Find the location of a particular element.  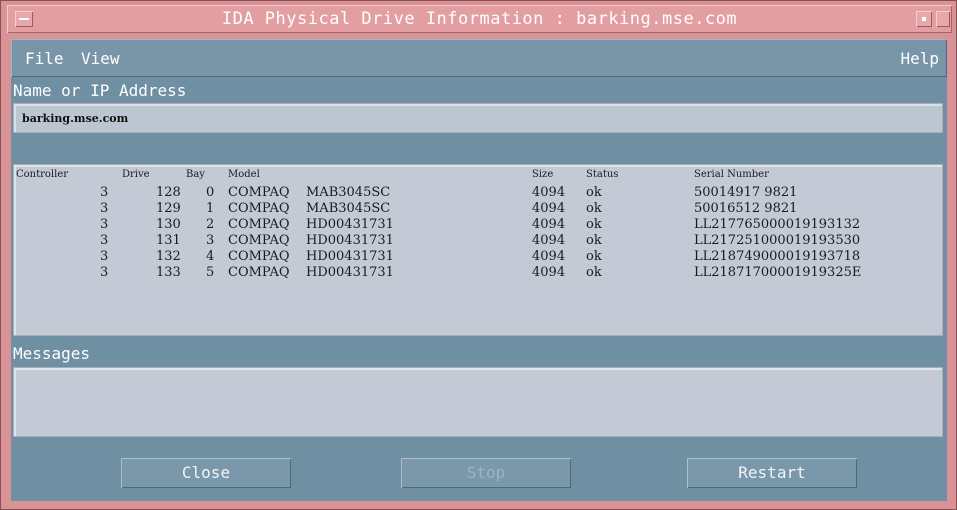

cell-drive: 132 is located at coordinates (168, 256).